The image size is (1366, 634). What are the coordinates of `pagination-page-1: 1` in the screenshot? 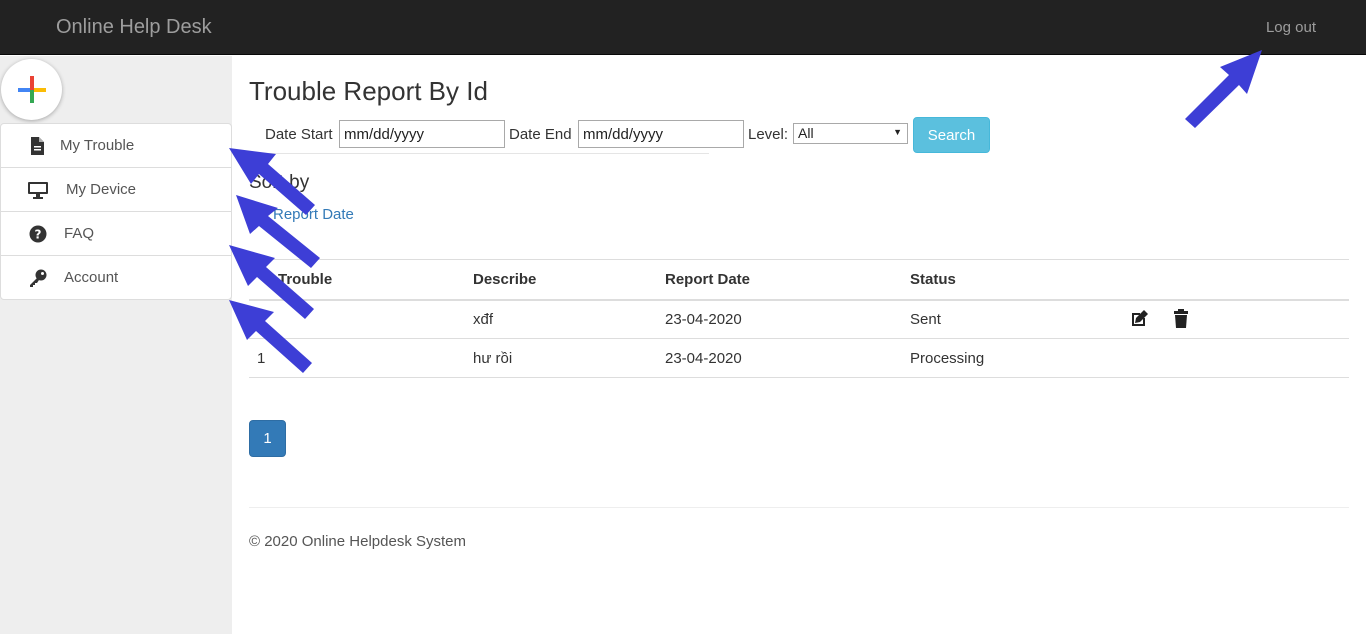 It's located at (267, 438).